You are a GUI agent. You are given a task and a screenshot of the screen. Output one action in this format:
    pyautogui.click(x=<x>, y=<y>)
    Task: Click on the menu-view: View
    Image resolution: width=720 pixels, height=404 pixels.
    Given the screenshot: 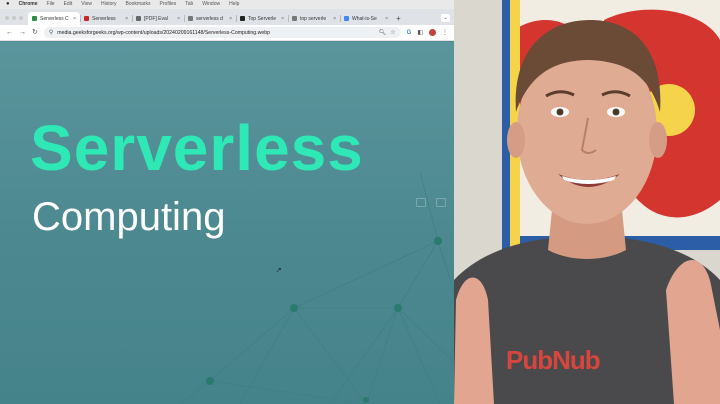 What is the action you would take?
    pyautogui.click(x=86, y=4)
    